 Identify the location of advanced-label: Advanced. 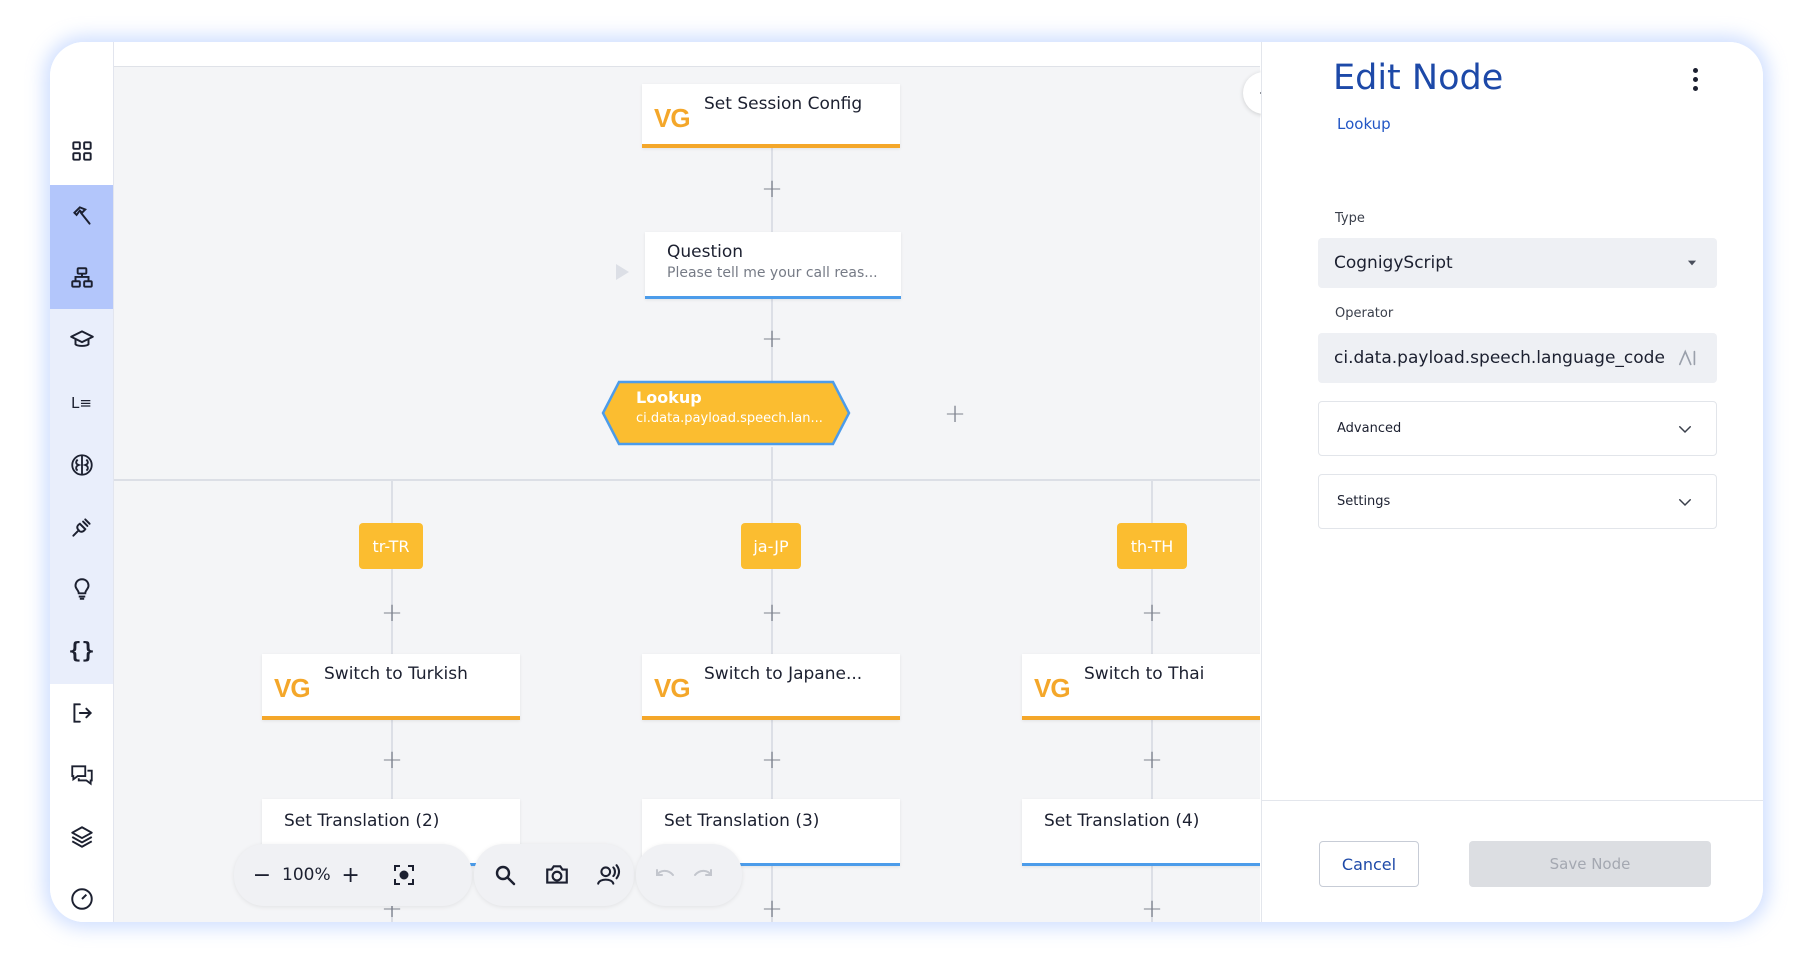
(1369, 428).